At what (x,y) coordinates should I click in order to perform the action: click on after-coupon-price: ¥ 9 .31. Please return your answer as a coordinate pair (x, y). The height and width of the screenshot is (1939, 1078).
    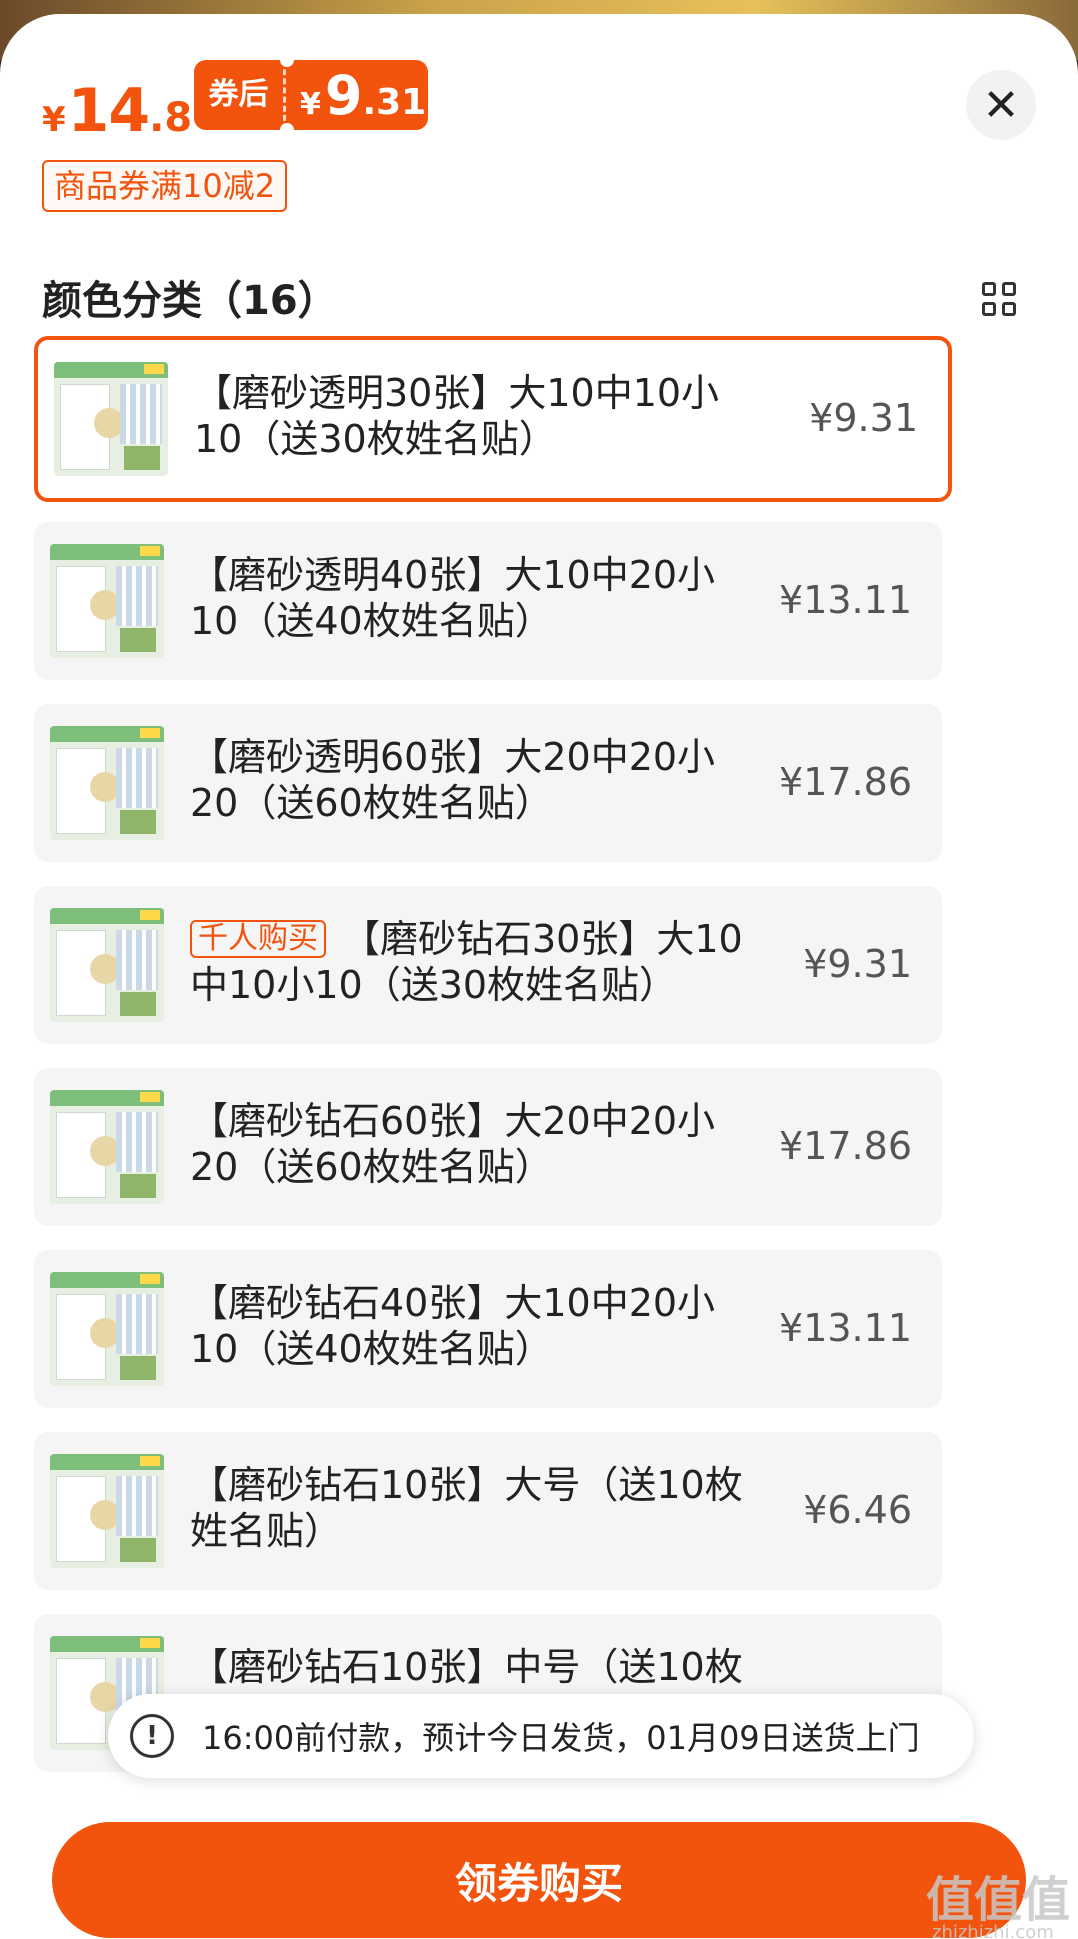
    Looking at the image, I should click on (356, 95).